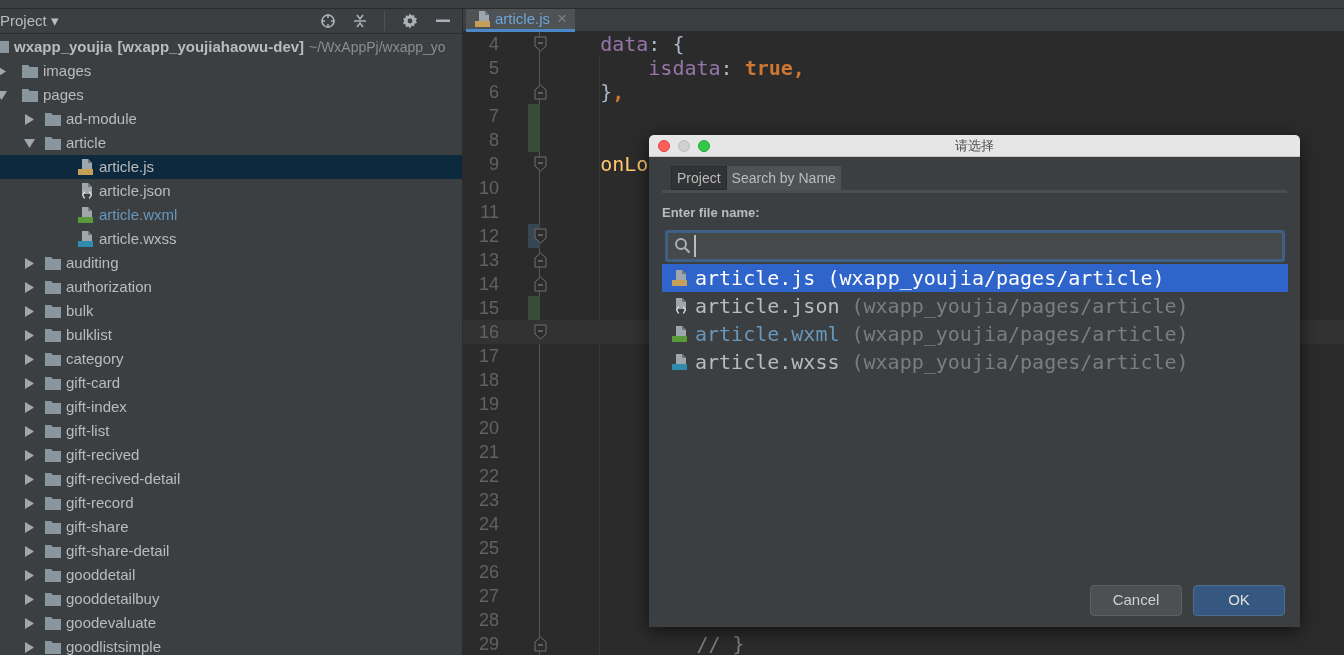 This screenshot has width=1344, height=655. What do you see at coordinates (231, 71) in the screenshot?
I see `tree-item: images` at bounding box center [231, 71].